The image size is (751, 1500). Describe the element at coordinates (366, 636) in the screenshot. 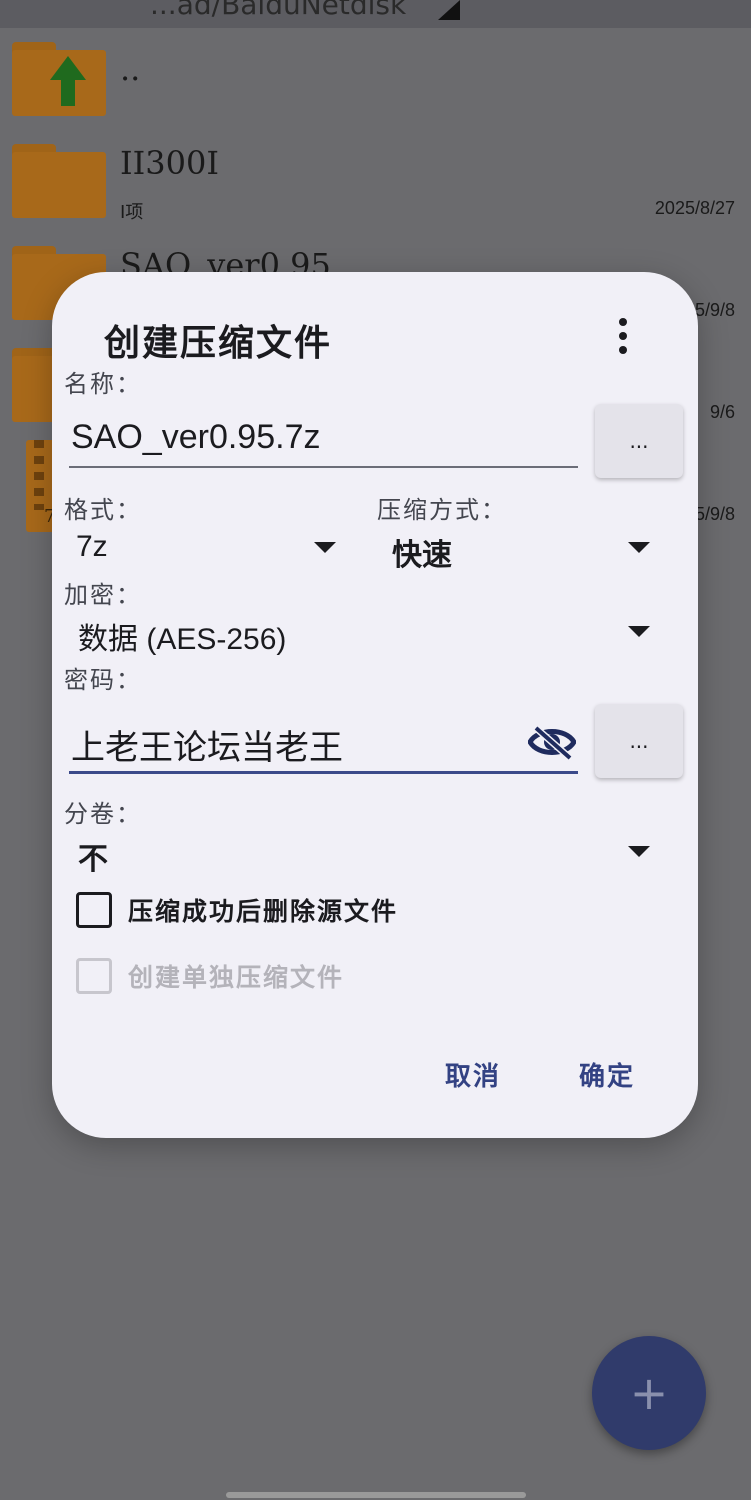

I see `encryption-select: 数据 (AES-256)` at that location.